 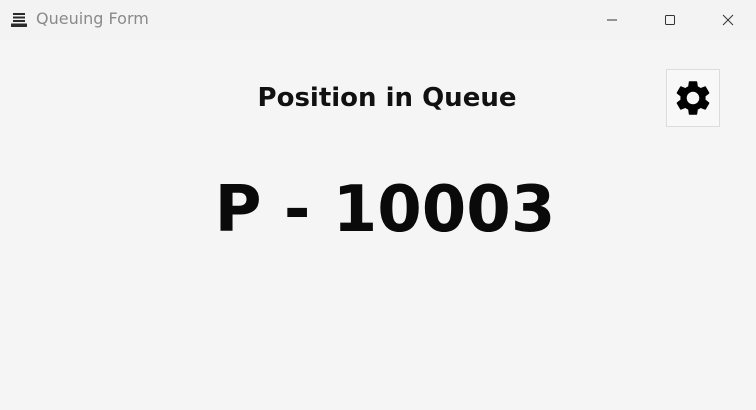 I want to click on maximize-icon, so click(x=670, y=20).